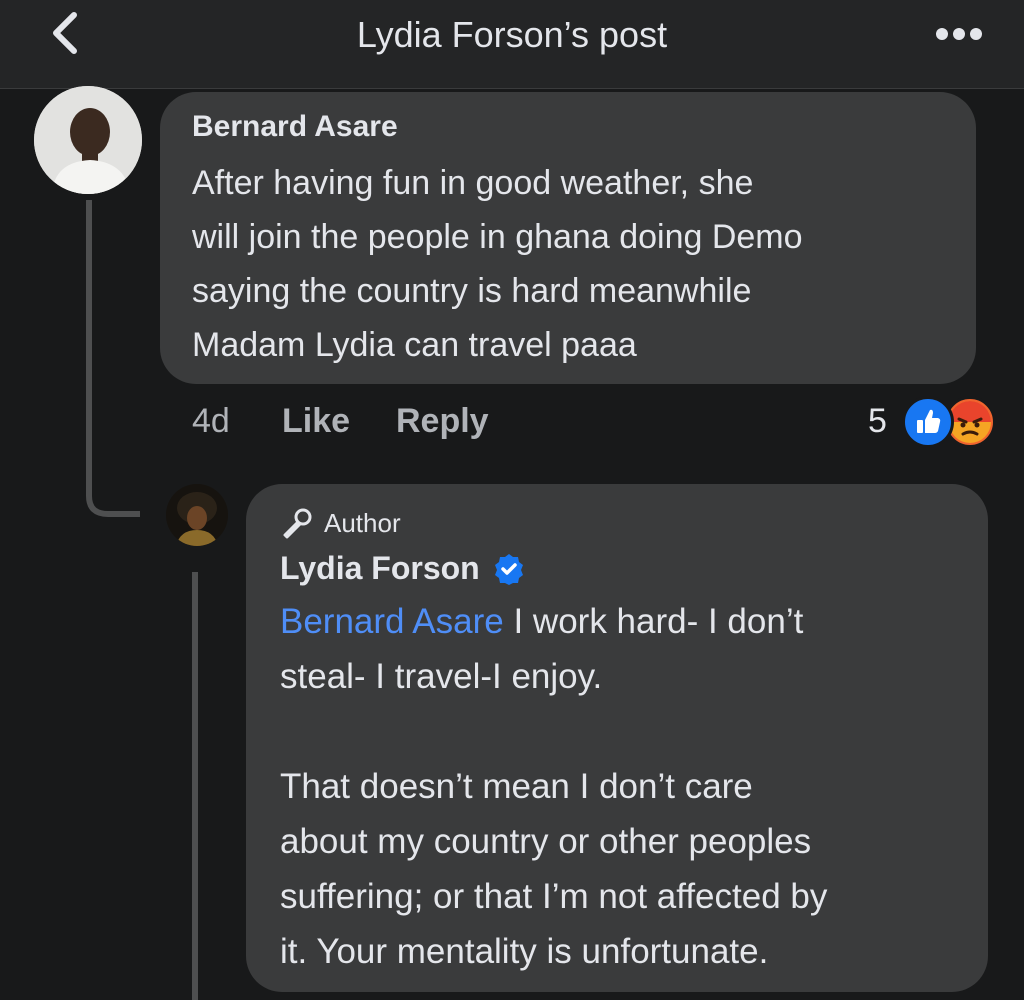 The image size is (1024, 1000). I want to click on comment-author: Bernard Asare, so click(295, 127).